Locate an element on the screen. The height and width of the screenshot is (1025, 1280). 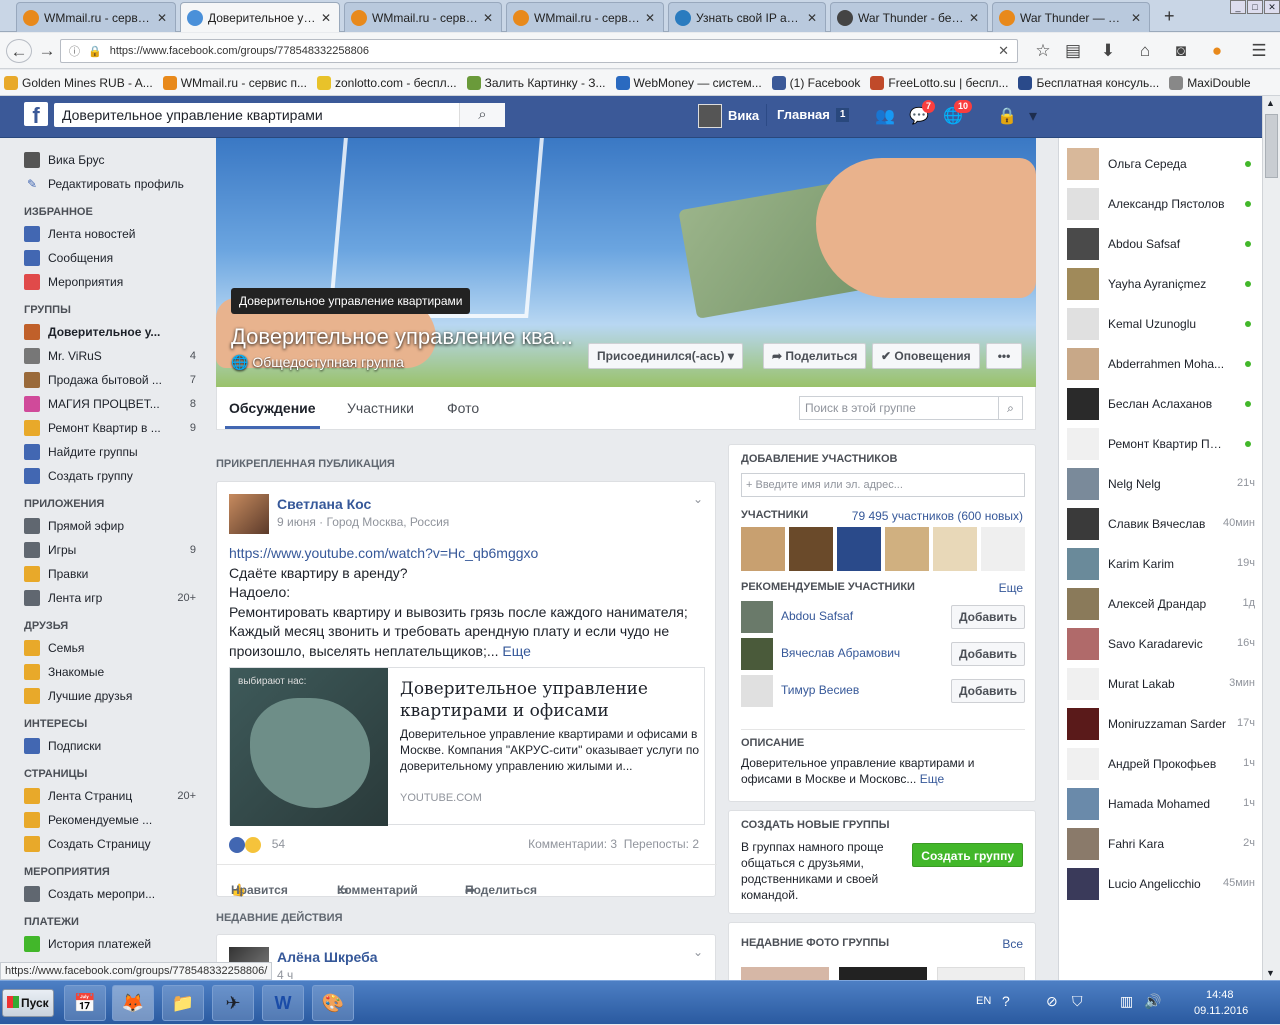
info-icon: ⓘ is located at coordinates (74, 51).